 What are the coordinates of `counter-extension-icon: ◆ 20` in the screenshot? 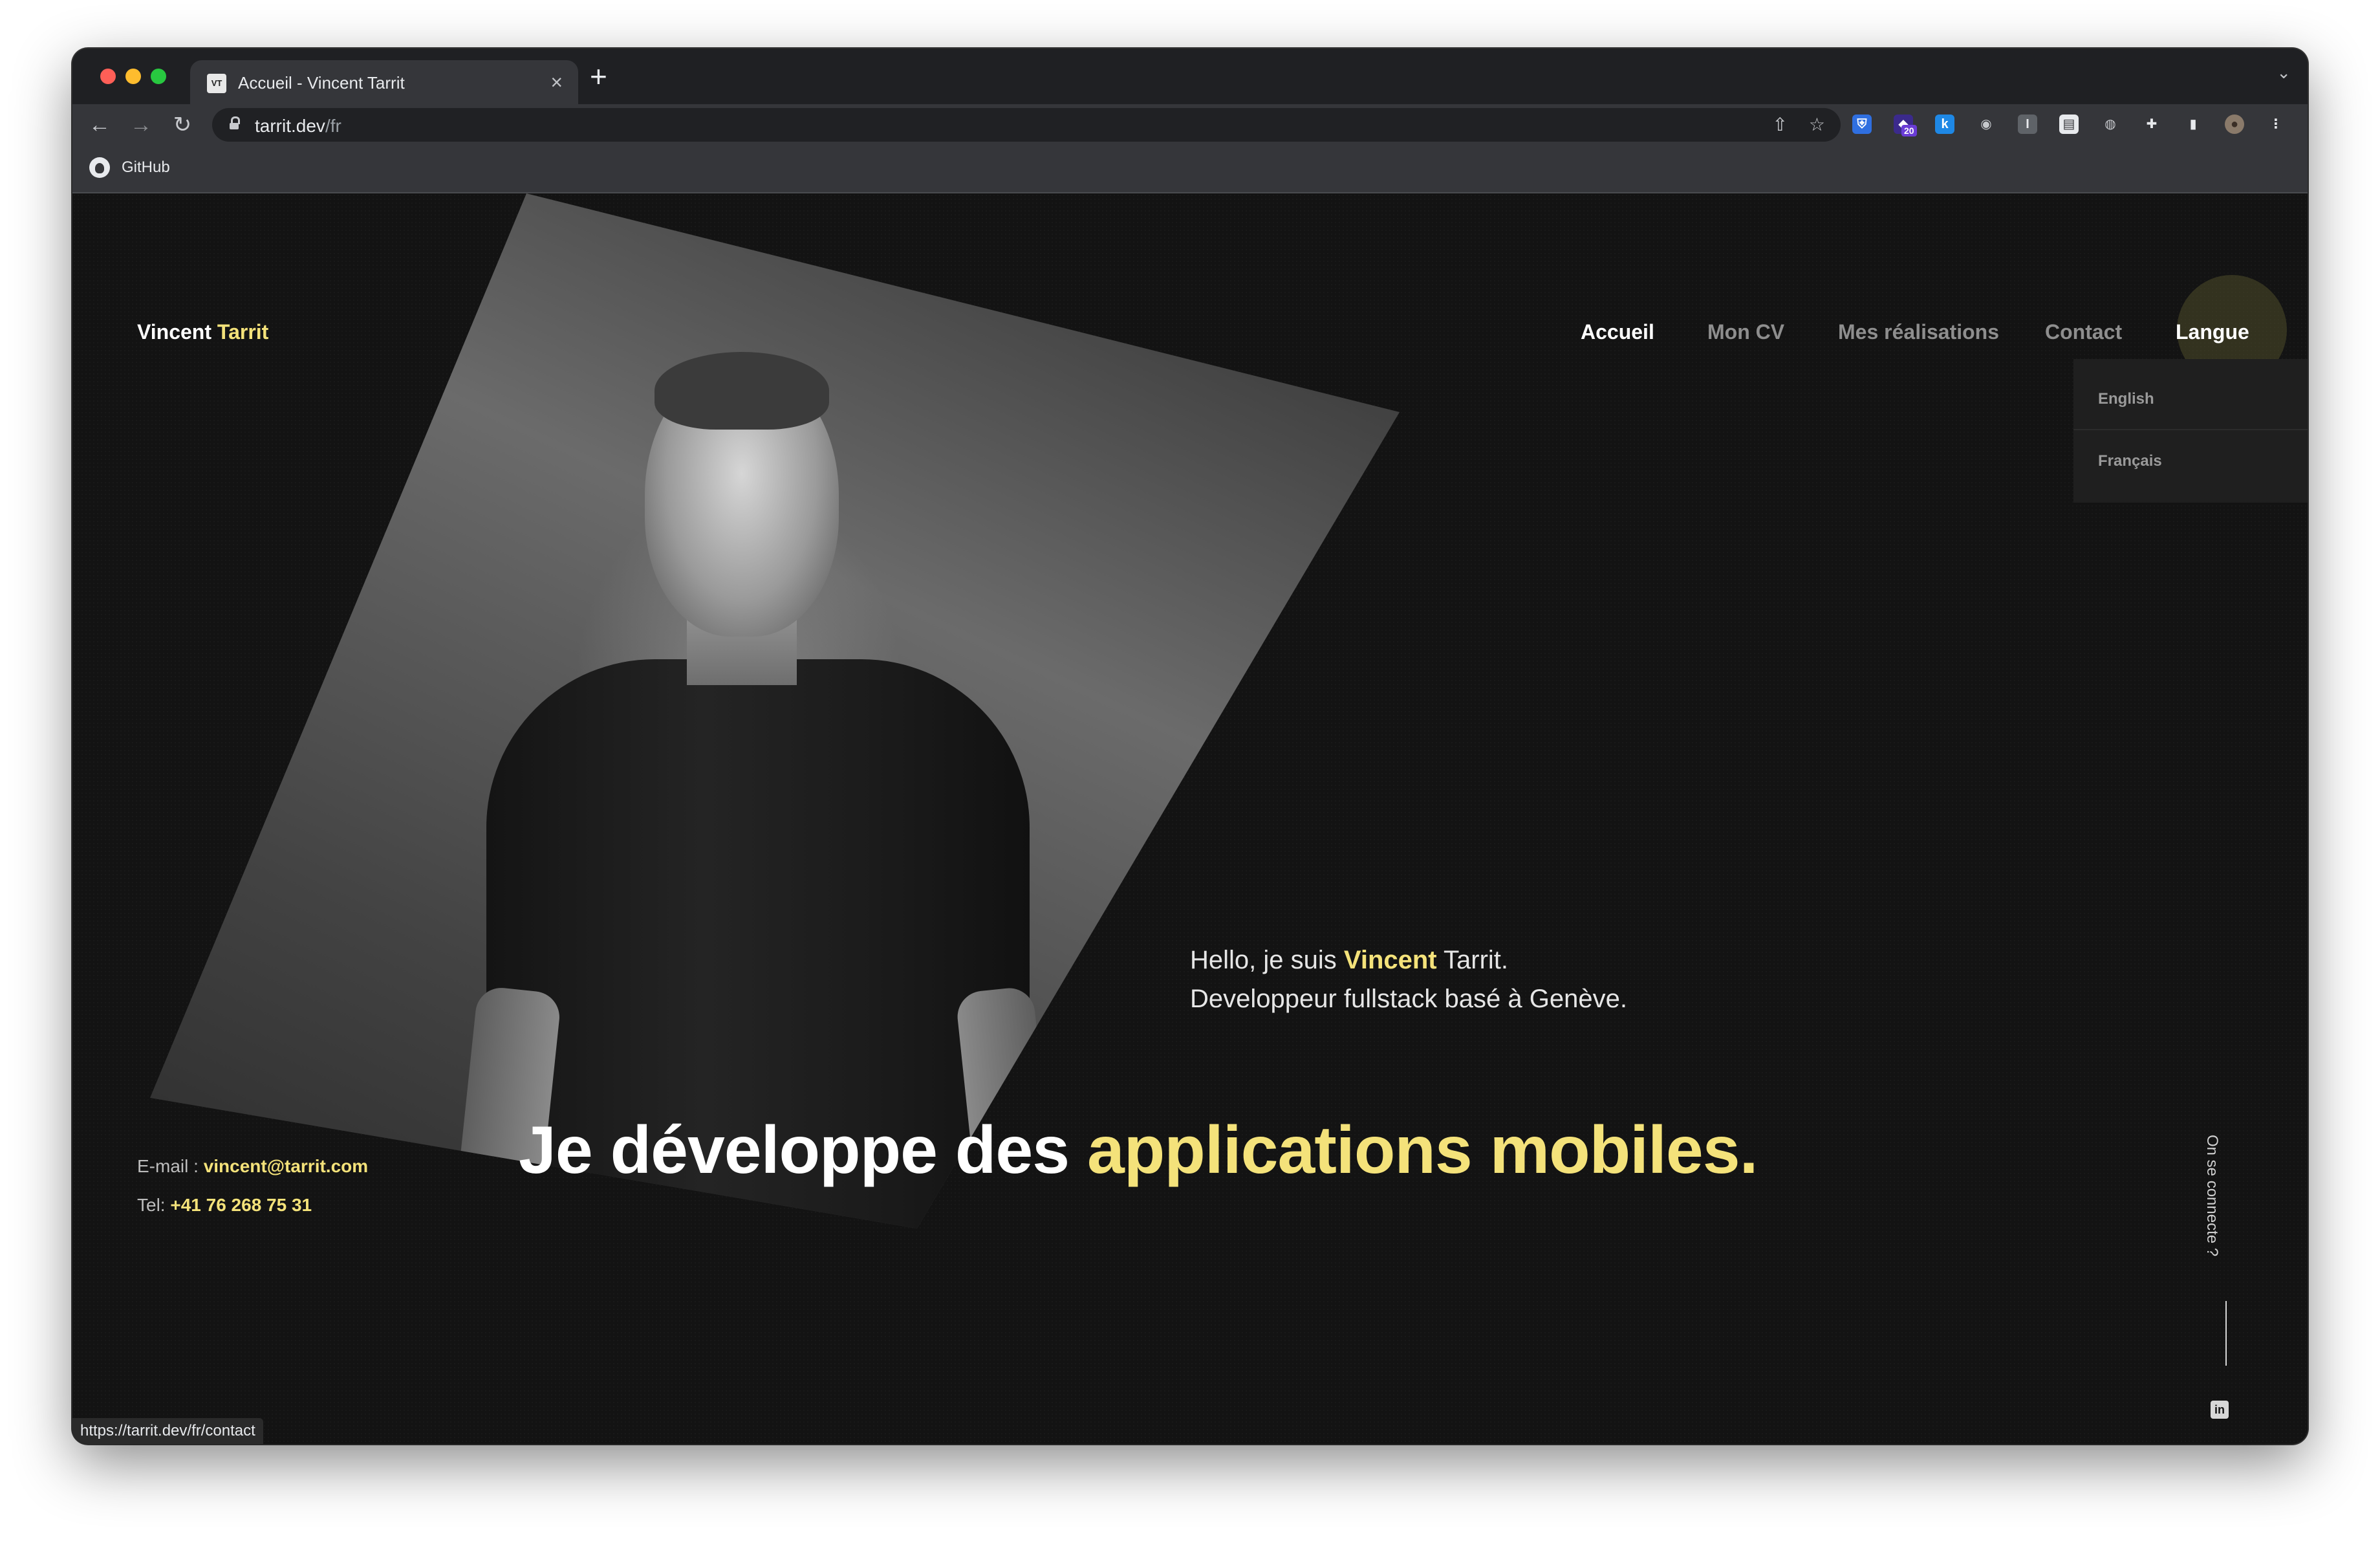 It's located at (1905, 126).